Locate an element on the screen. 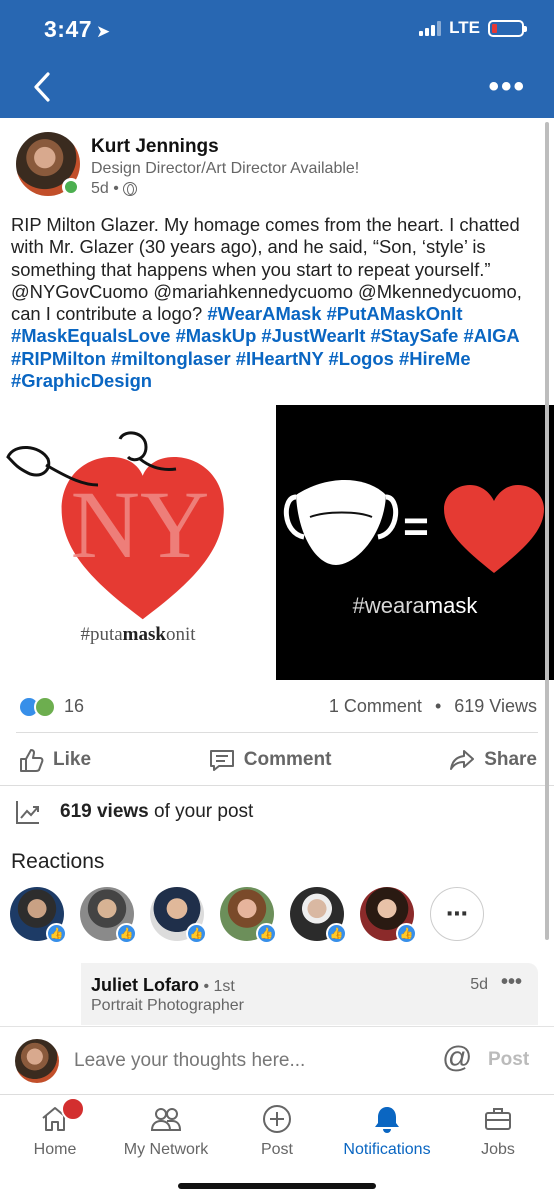  signal-icon is located at coordinates (430, 28).